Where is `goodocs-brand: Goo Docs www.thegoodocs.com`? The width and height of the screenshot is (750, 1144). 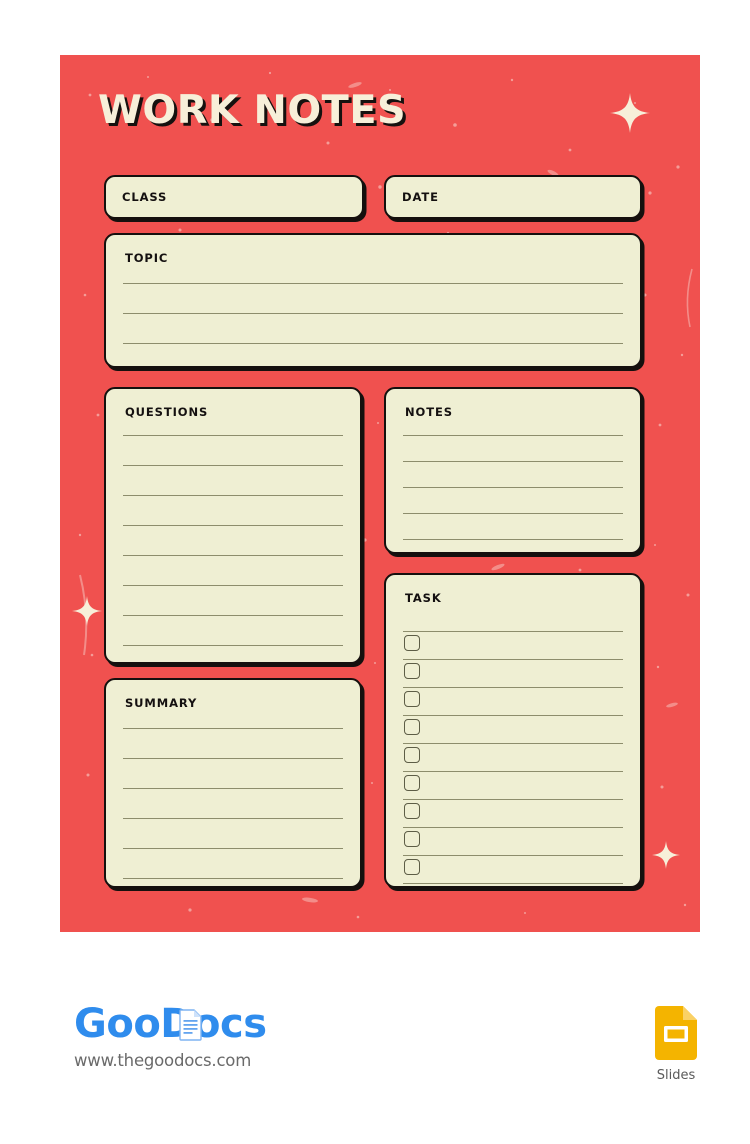 goodocs-brand: Goo Docs www.thegoodocs.com is located at coordinates (170, 1037).